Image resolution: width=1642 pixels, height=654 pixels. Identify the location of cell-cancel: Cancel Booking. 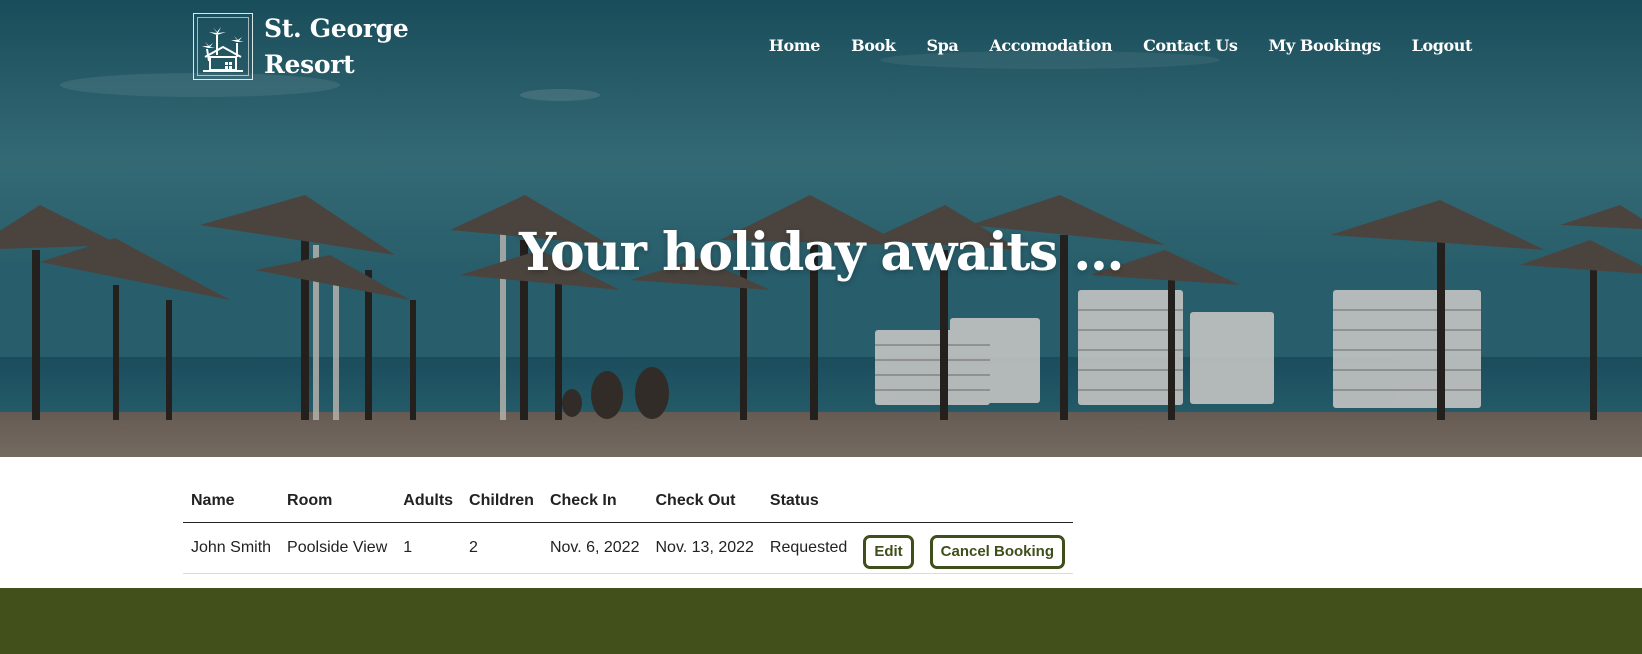
(997, 547).